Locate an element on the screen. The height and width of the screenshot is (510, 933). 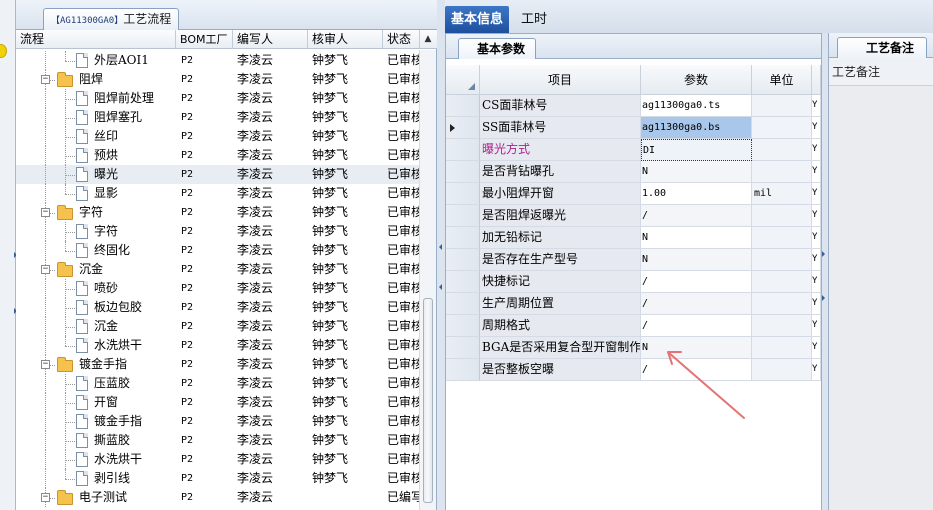
tree-row: 终固化 P2 李凌云 钟梦飞 已审核 is located at coordinates (218, 250).